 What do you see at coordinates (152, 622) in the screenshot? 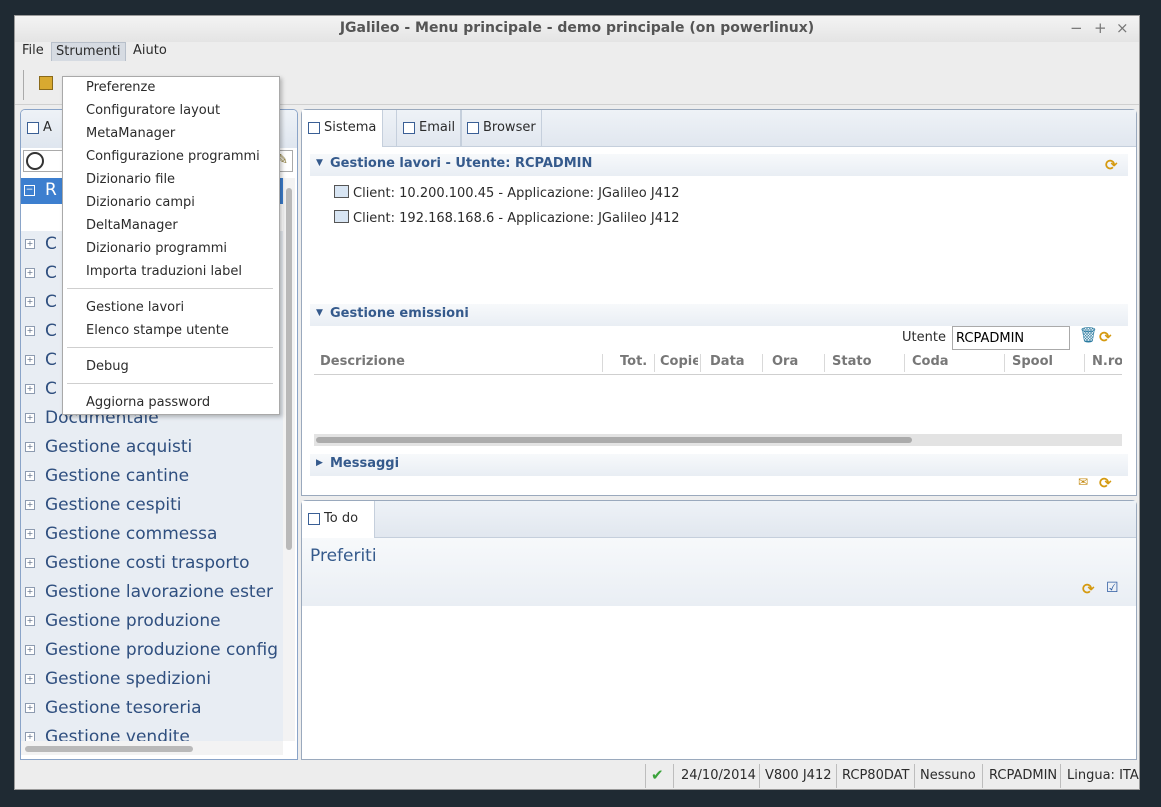
I see `tree-item-gestione-produzione: + Gestione produzione` at bounding box center [152, 622].